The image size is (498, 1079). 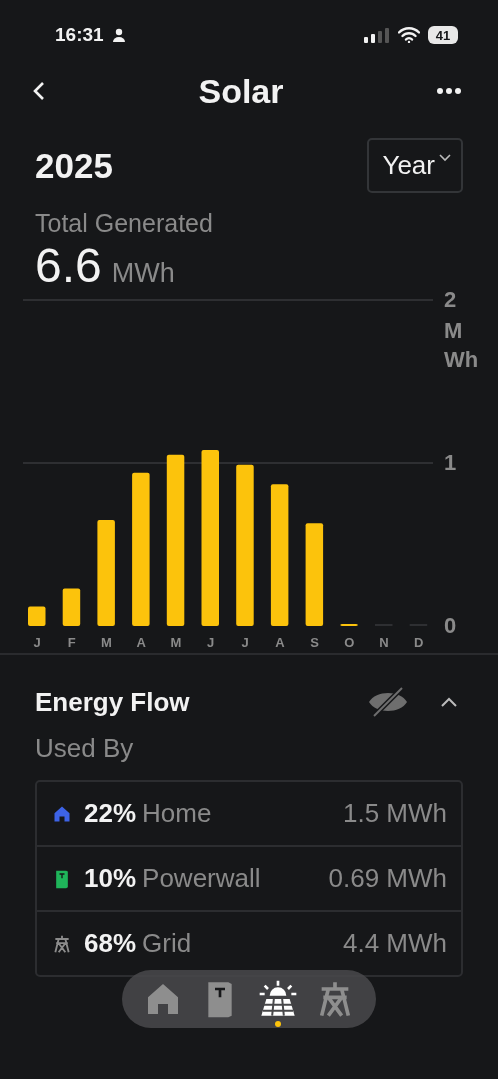 What do you see at coordinates (201, 878) in the screenshot?
I see `consumer-name: Powerwall` at bounding box center [201, 878].